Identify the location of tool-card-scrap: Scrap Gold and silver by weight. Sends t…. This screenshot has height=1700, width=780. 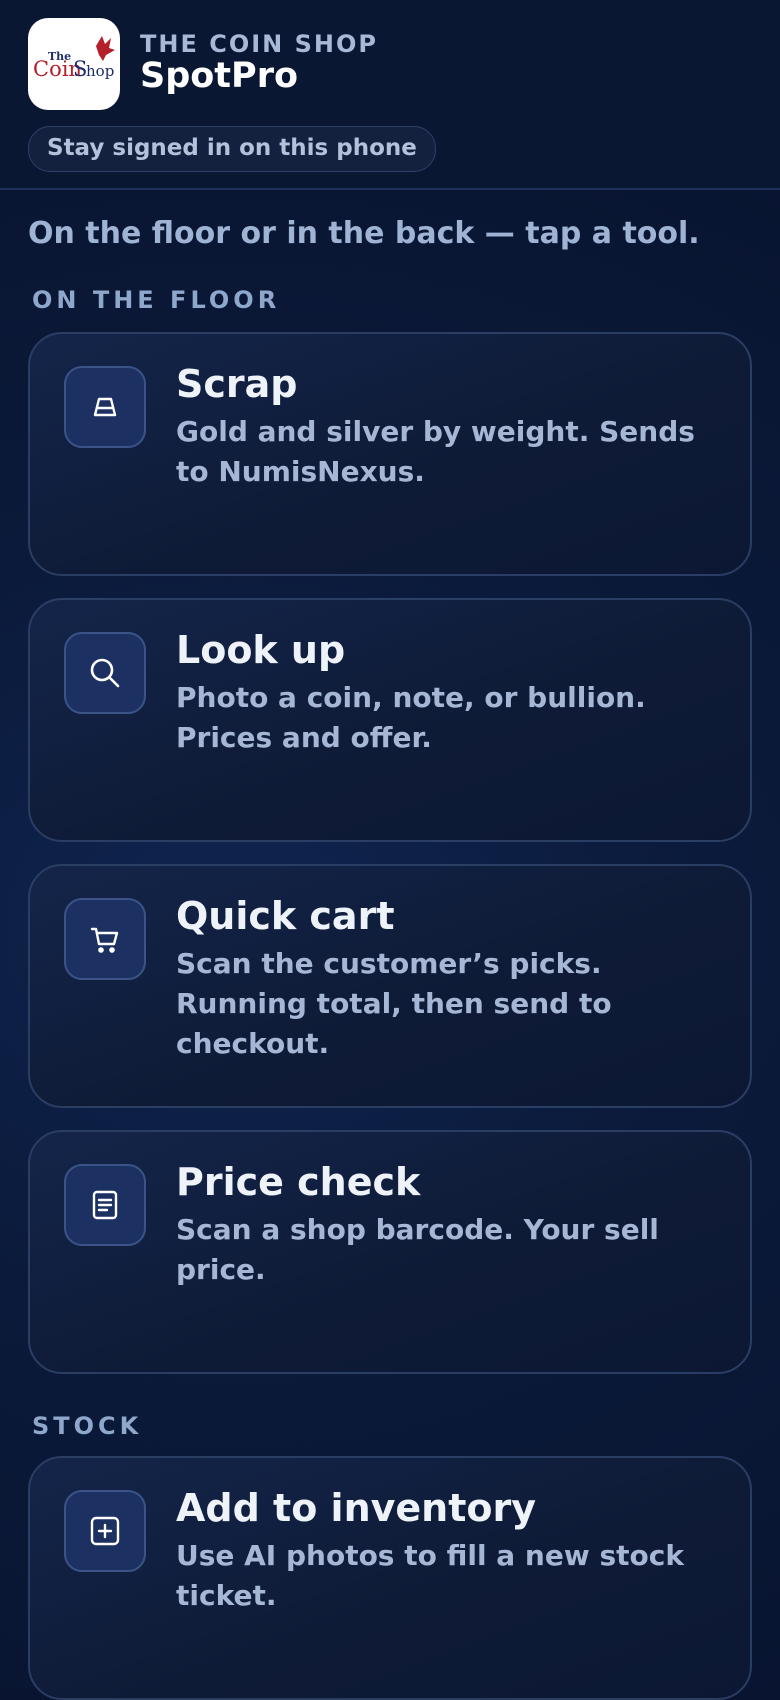
(390, 454).